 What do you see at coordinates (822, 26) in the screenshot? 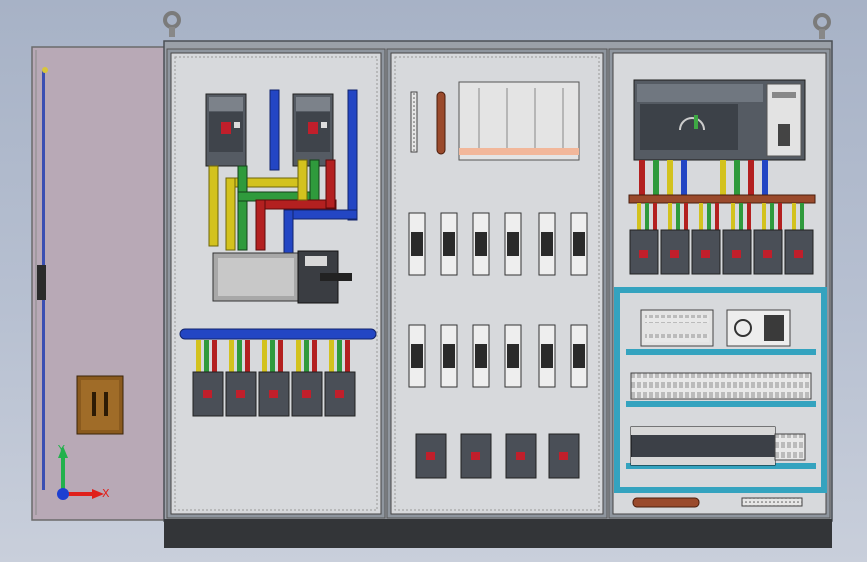
I see `lifting-eye-right` at bounding box center [822, 26].